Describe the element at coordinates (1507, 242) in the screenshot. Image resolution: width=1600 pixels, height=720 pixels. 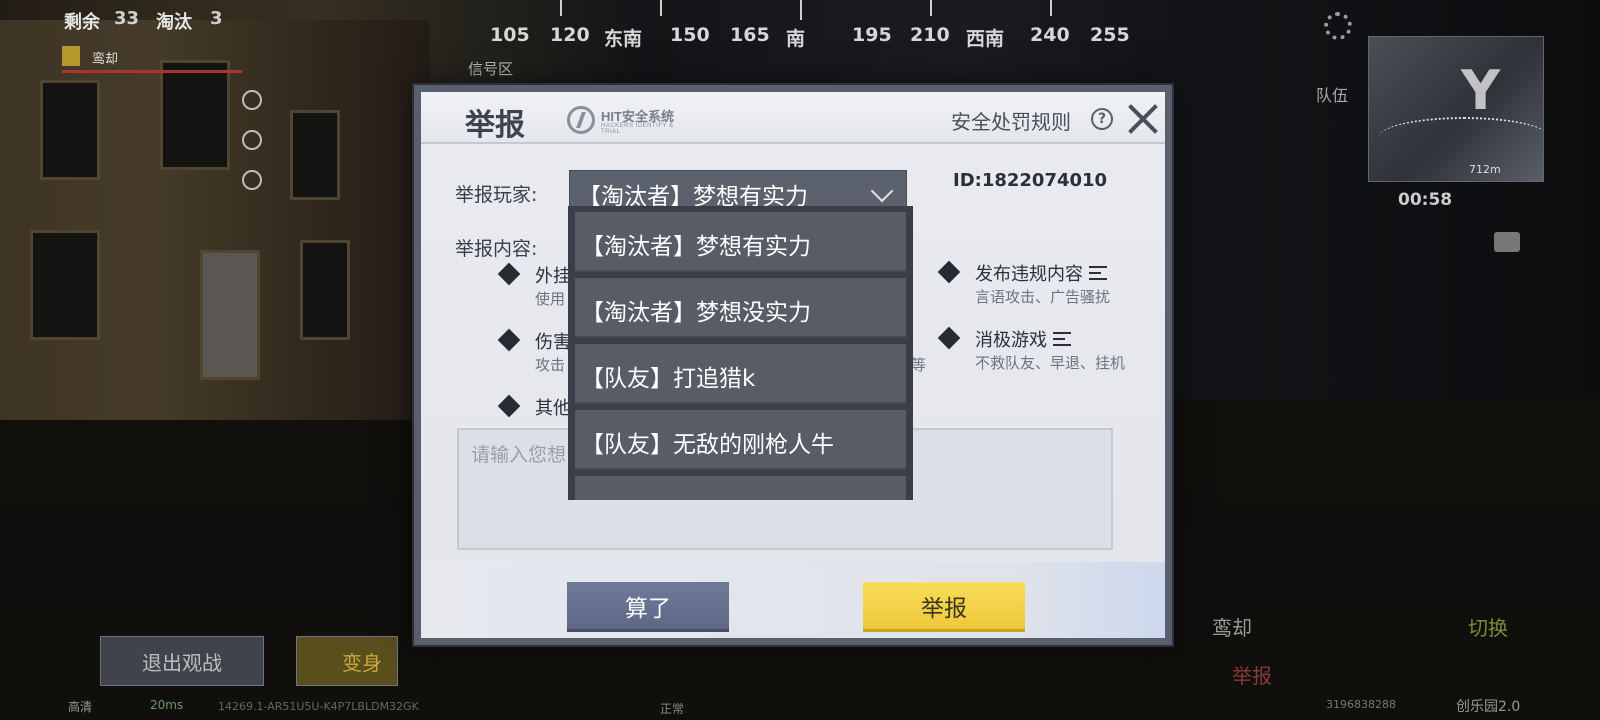
I see `chat-icon` at that location.